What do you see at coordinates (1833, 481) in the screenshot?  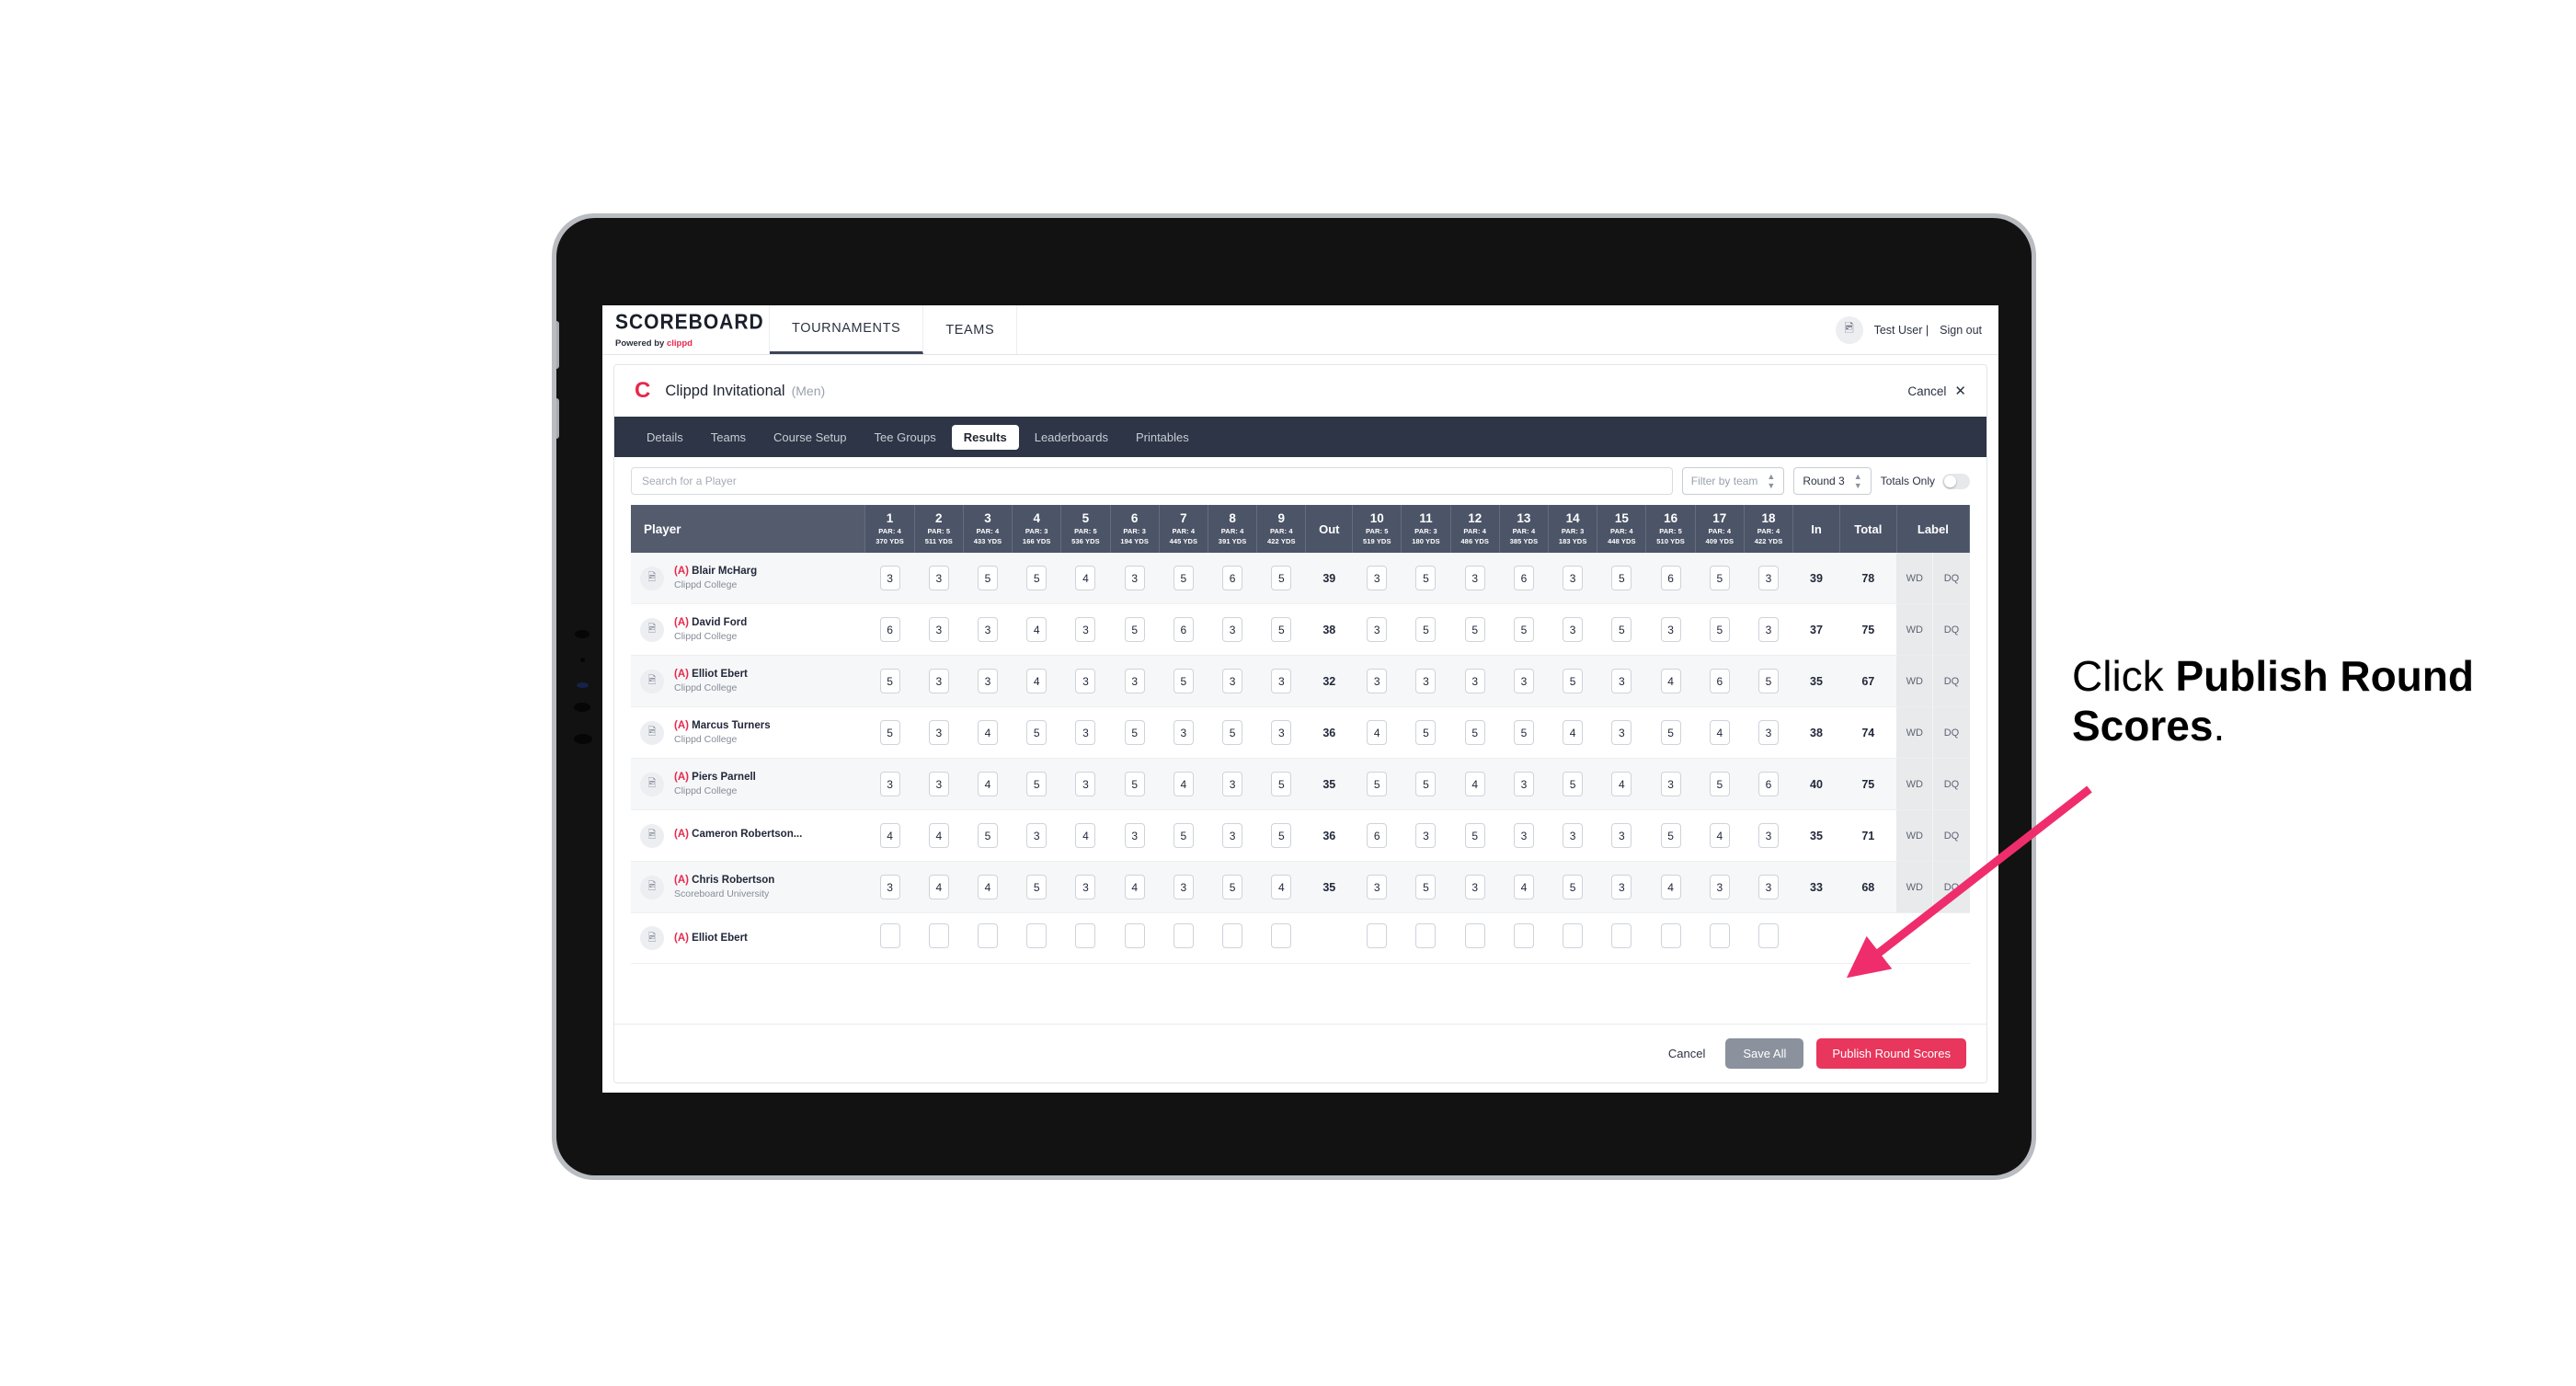 I see `round-select: Round 3 ▲ ▼` at bounding box center [1833, 481].